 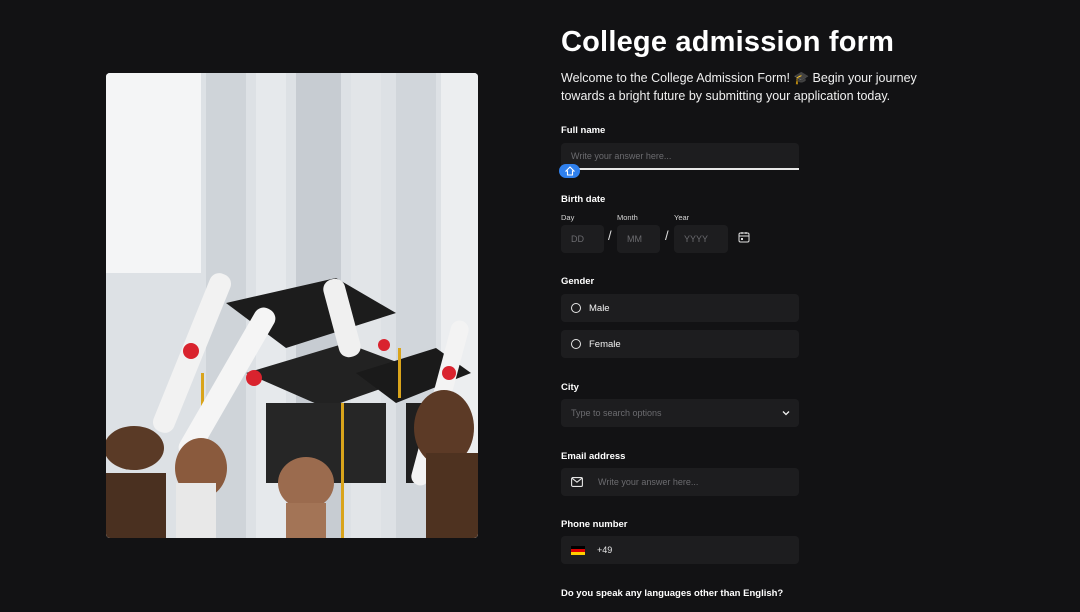 I want to click on home-icon, so click(x=569, y=171).